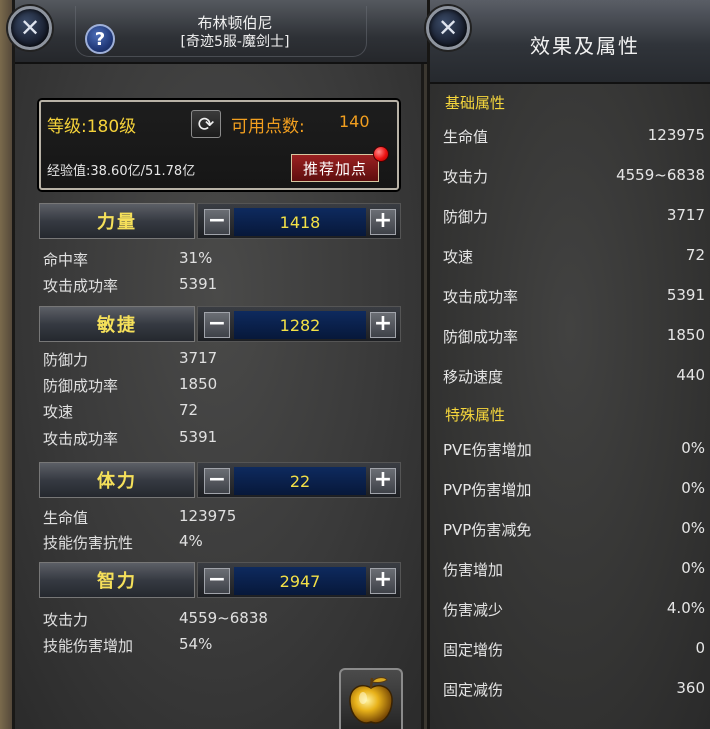  What do you see at coordinates (92, 127) in the screenshot?
I see `level-label: 等级:180级` at bounding box center [92, 127].